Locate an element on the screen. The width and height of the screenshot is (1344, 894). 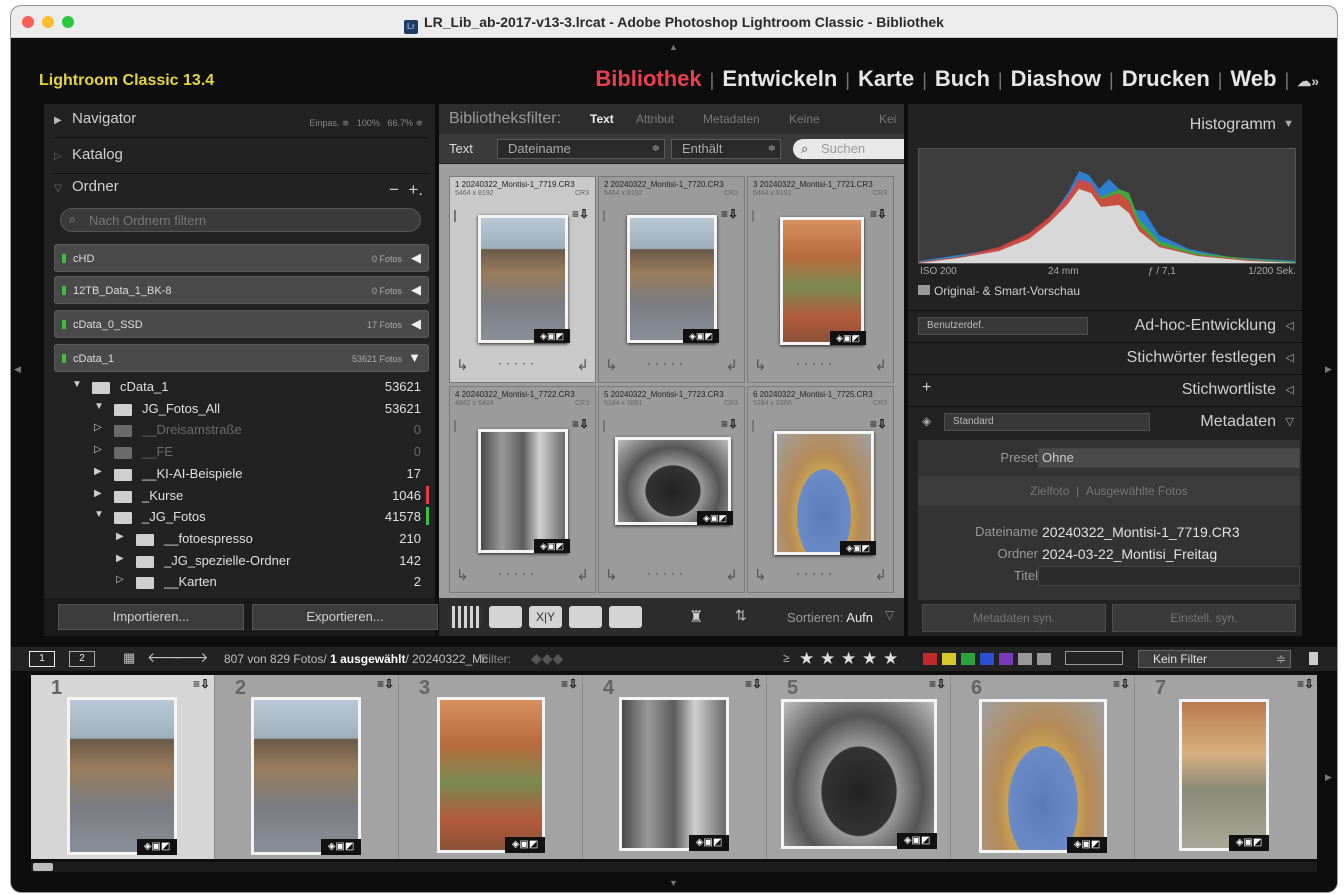
flag-filter-icon: ◆◆◆ is located at coordinates (547, 658).